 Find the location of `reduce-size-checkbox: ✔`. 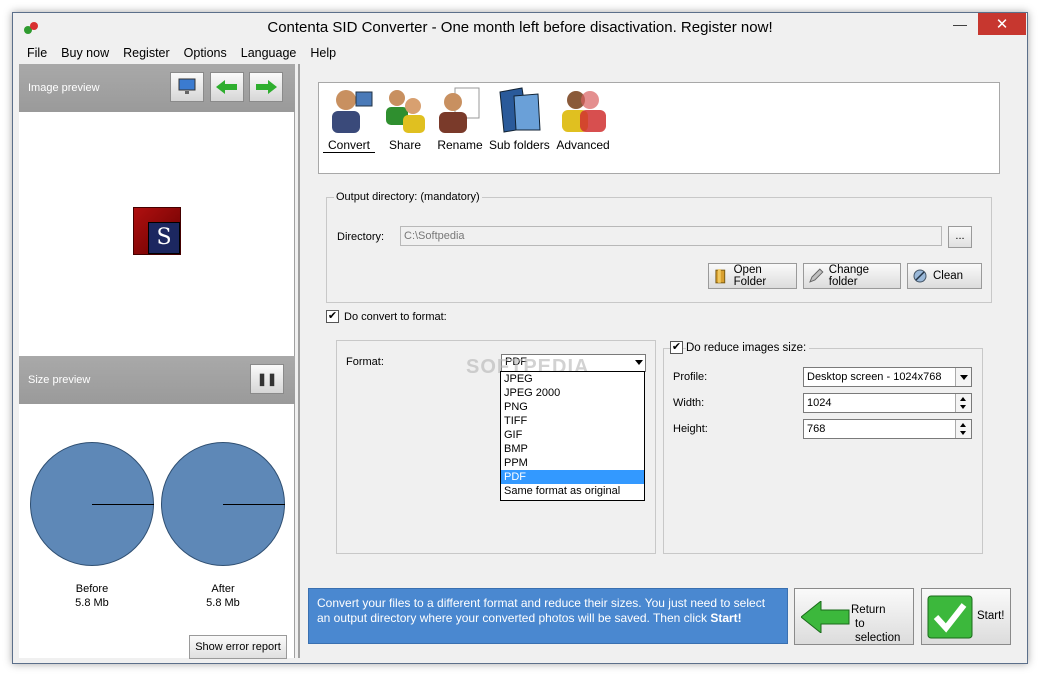

reduce-size-checkbox: ✔ is located at coordinates (676, 347).